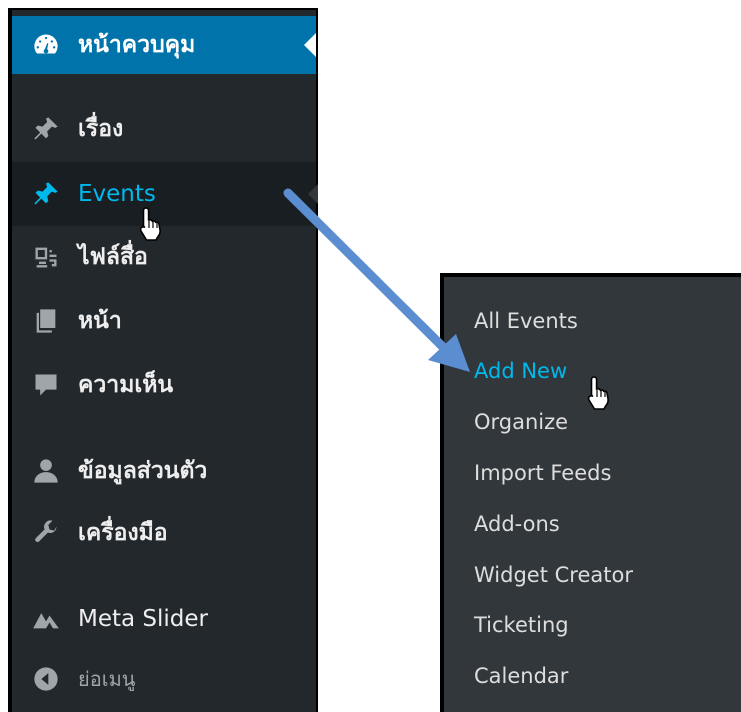 The image size is (741, 712). I want to click on submenu-item-all-events: All Events, so click(526, 321).